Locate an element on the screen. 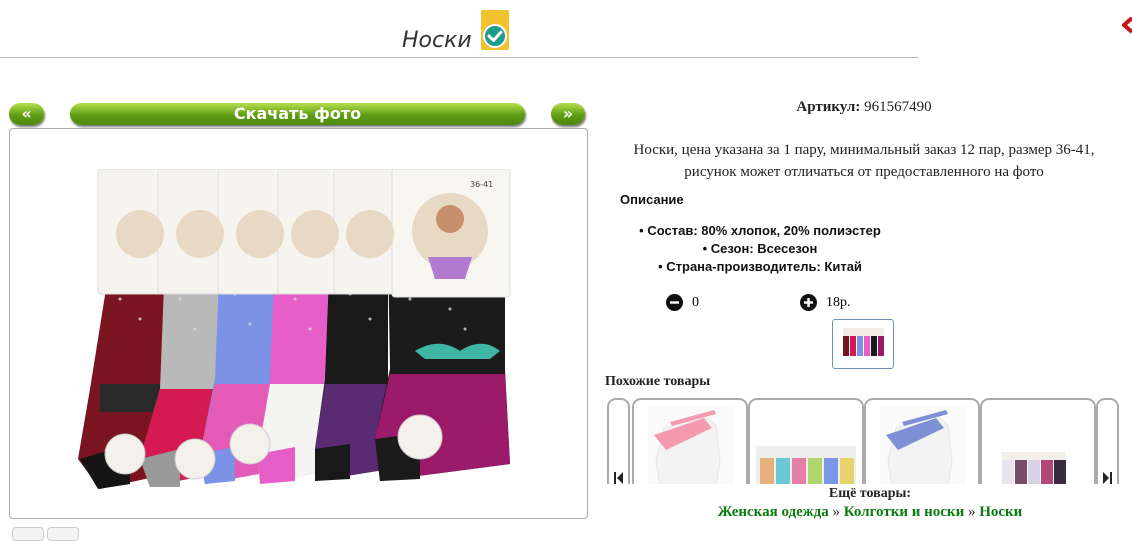  header-divider is located at coordinates (459, 57).